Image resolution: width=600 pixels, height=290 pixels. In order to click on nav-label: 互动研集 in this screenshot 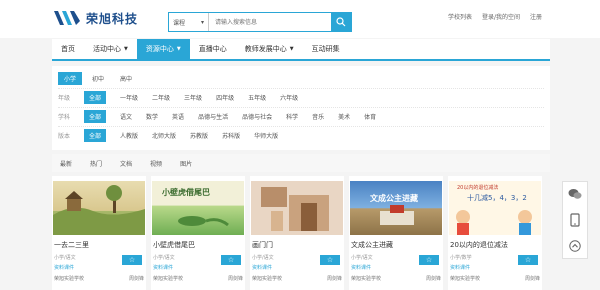, I will do `click(325, 49)`.